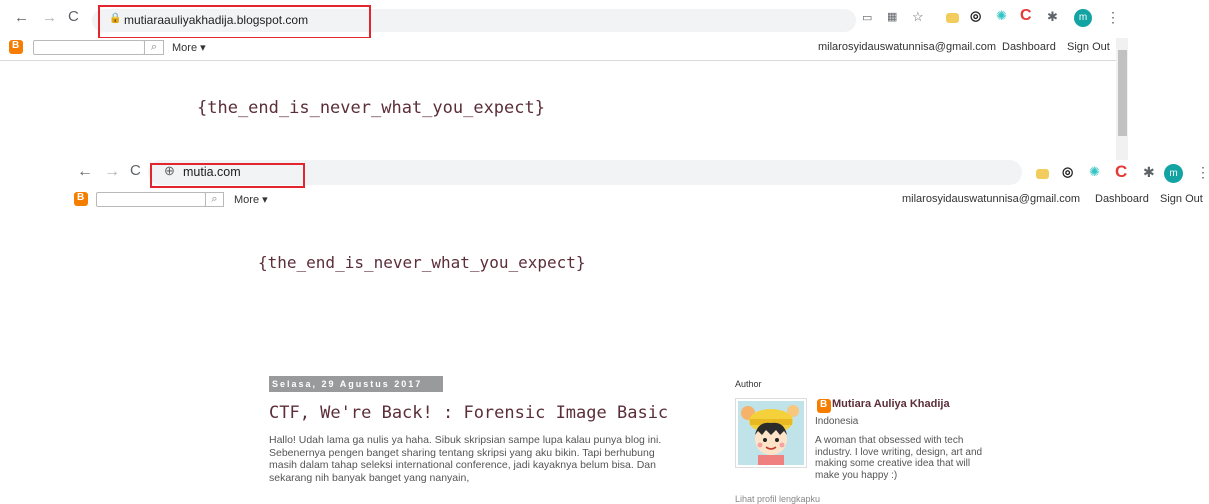 The width and height of the screenshot is (1209, 504). What do you see at coordinates (837, 421) in the screenshot?
I see `author-location: Indonesia` at bounding box center [837, 421].